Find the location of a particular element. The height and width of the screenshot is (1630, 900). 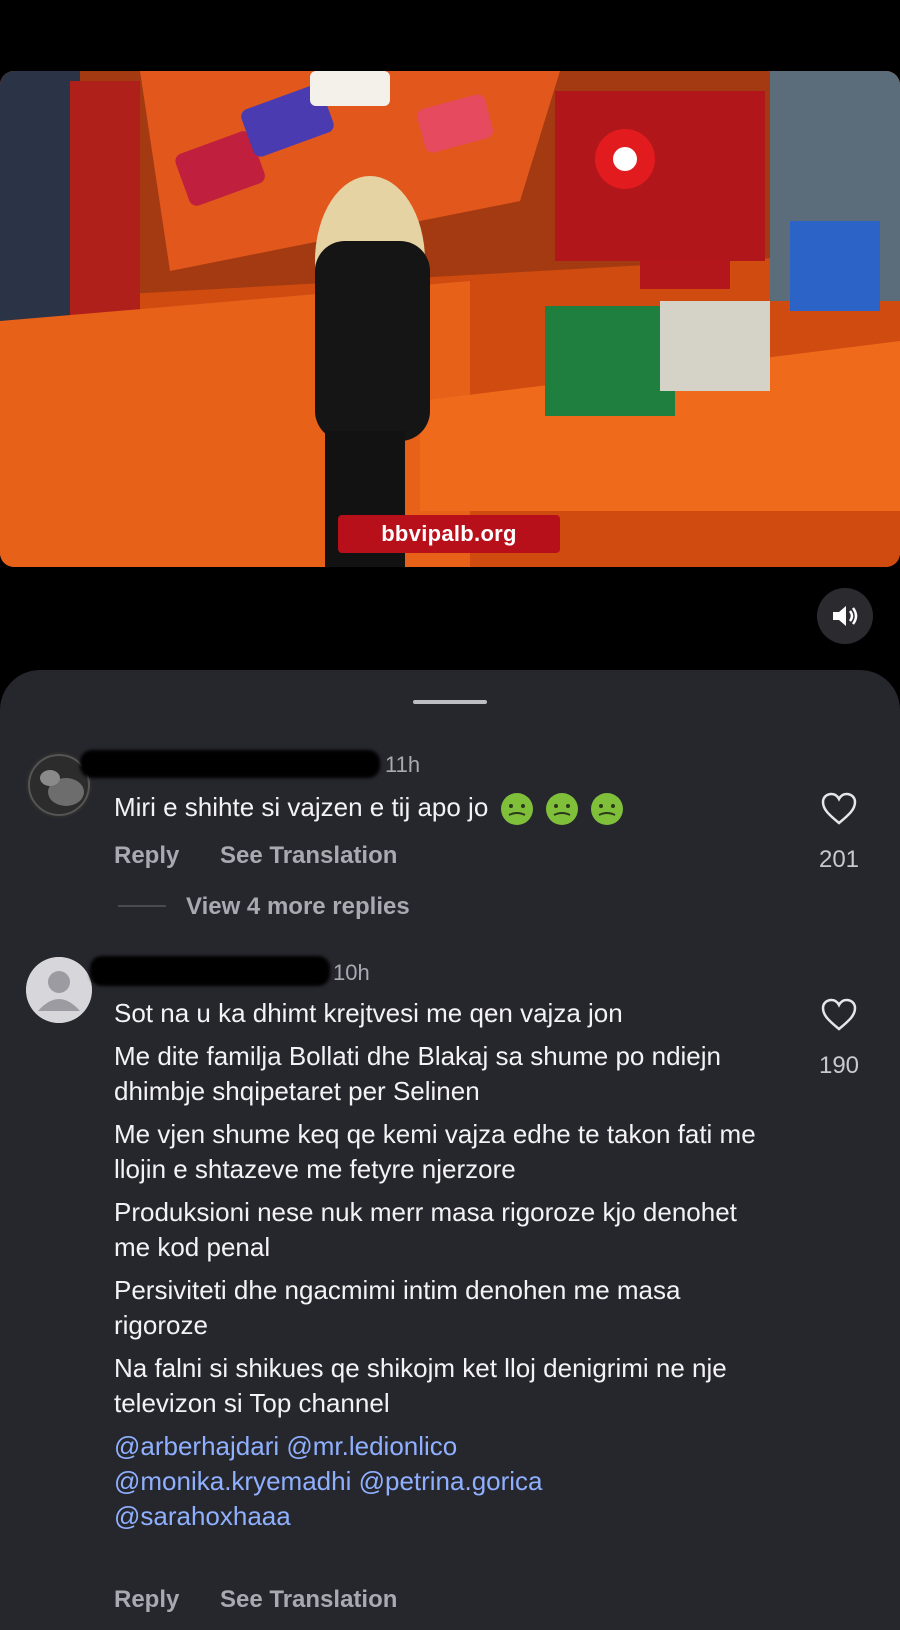

mute-toggle-button is located at coordinates (845, 616).